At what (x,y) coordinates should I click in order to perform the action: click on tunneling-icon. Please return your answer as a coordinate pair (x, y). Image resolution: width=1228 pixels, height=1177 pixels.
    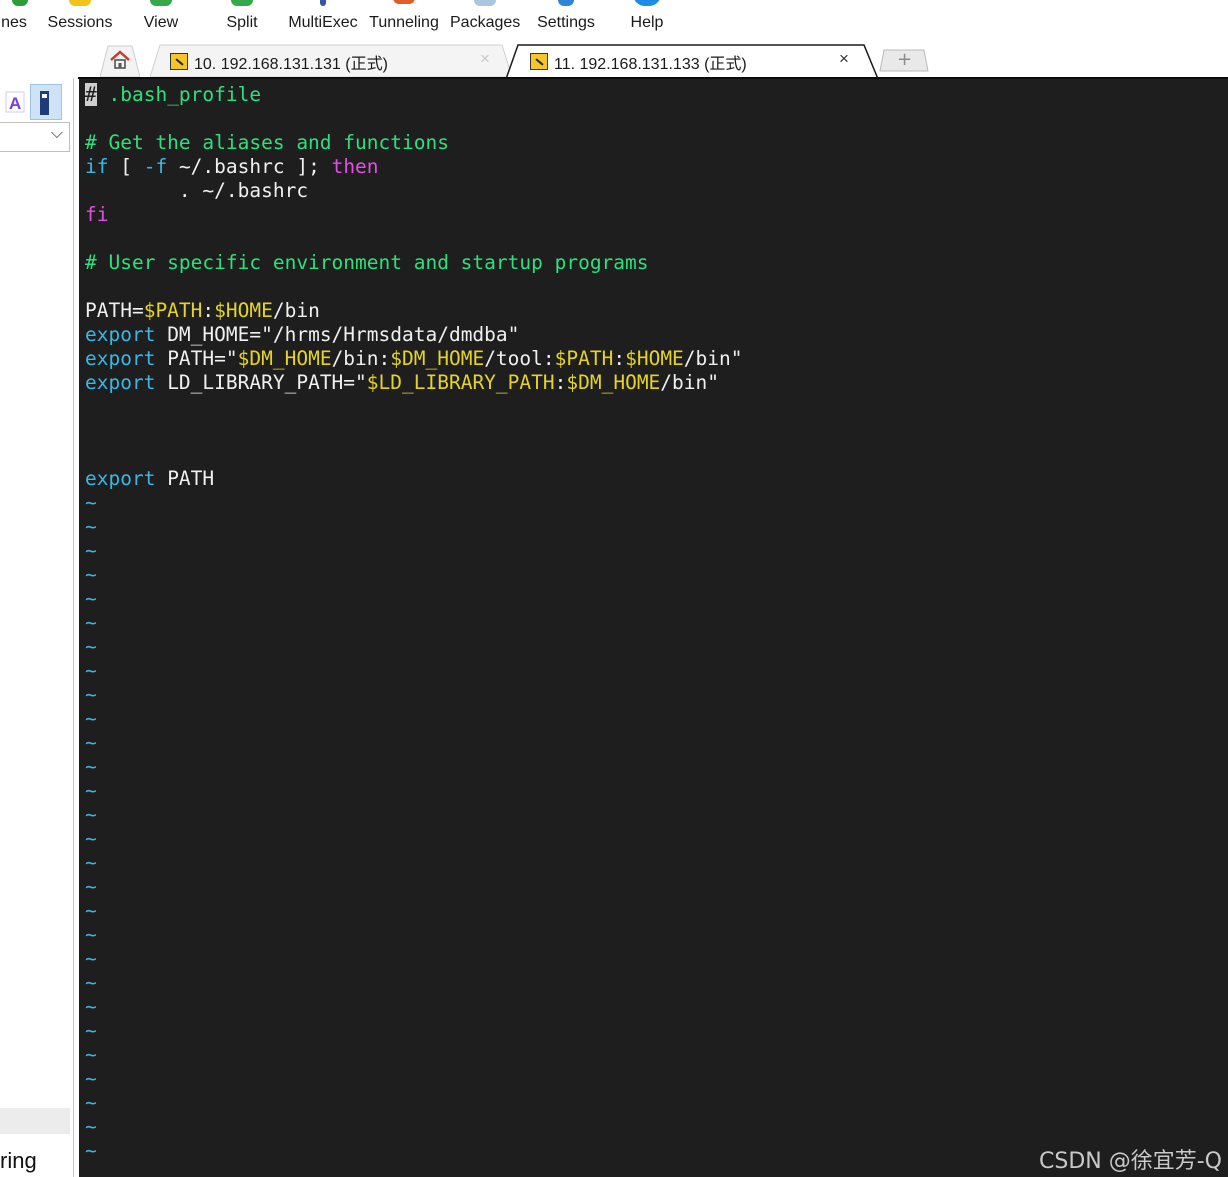
    Looking at the image, I should click on (404, 2).